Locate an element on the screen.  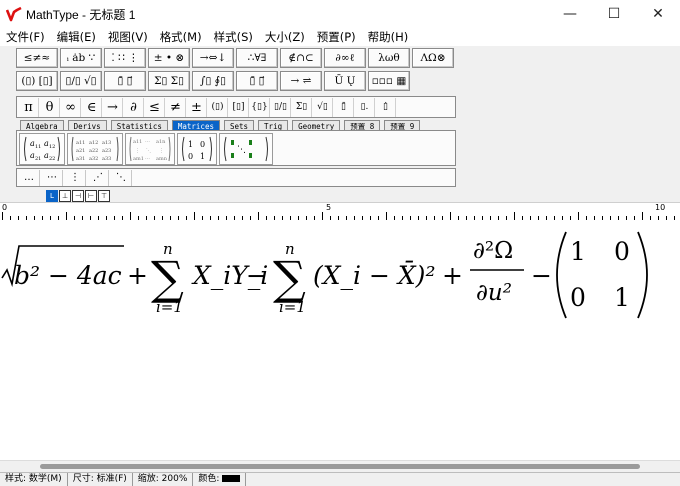
svg-text: 22 is located at coordinates (52, 159).